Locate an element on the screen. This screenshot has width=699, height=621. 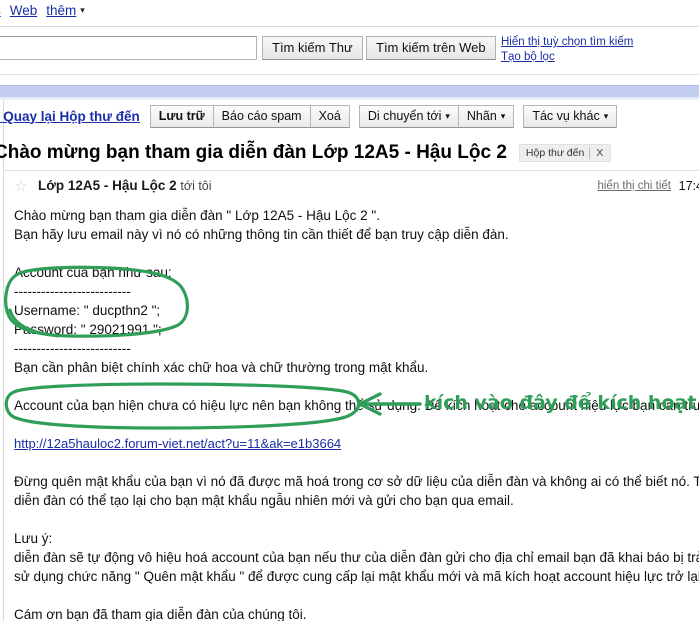
close-icon: X is located at coordinates (599, 153).